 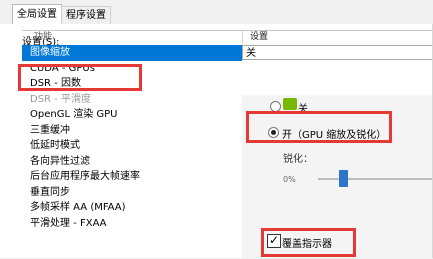 I want to click on feature-row-fxaa: 平滑处理 - FXAA, so click(x=132, y=224).